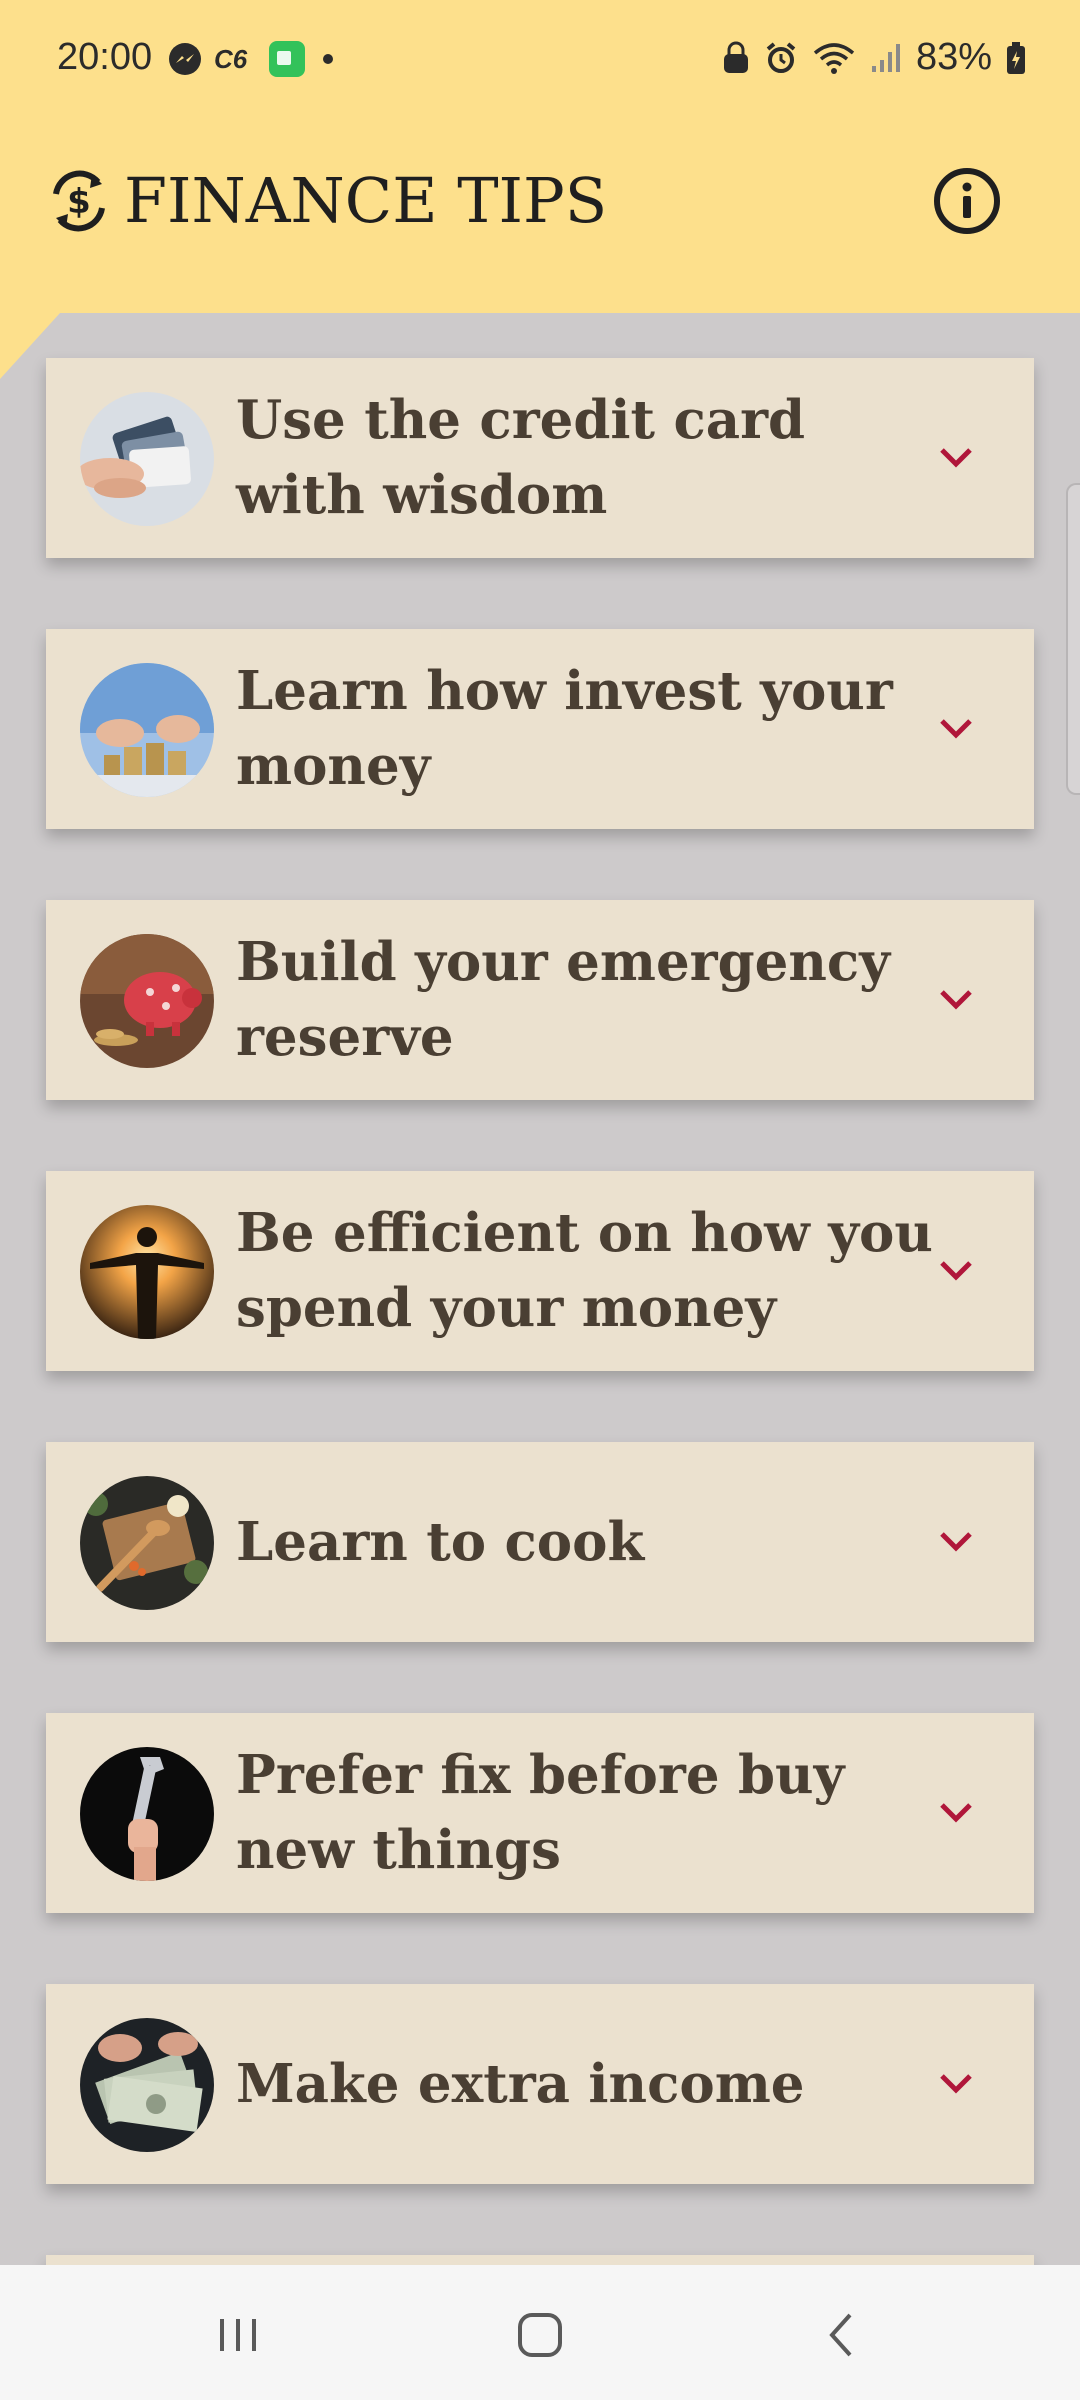  Describe the element at coordinates (564, 728) in the screenshot. I see `tip-title: Learn how invest your money` at that location.